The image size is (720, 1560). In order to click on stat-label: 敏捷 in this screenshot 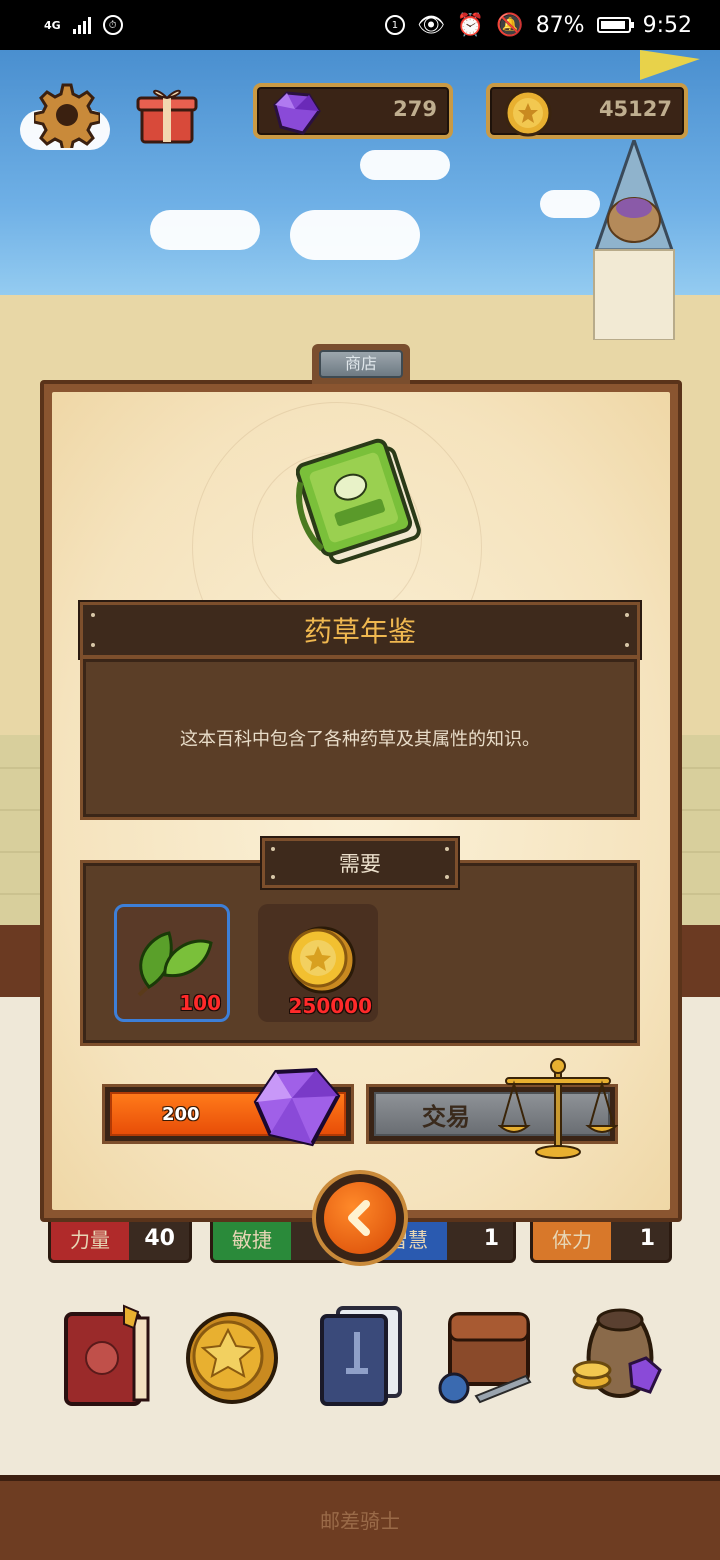, I will do `click(252, 1238)`.